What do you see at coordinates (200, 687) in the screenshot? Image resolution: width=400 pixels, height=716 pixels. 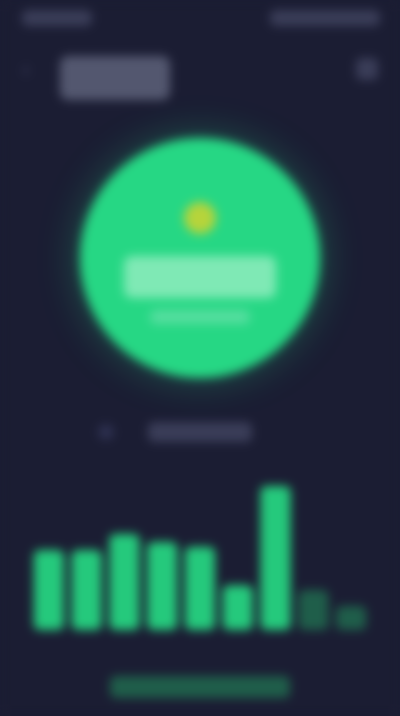 I see `bottom-link` at bounding box center [200, 687].